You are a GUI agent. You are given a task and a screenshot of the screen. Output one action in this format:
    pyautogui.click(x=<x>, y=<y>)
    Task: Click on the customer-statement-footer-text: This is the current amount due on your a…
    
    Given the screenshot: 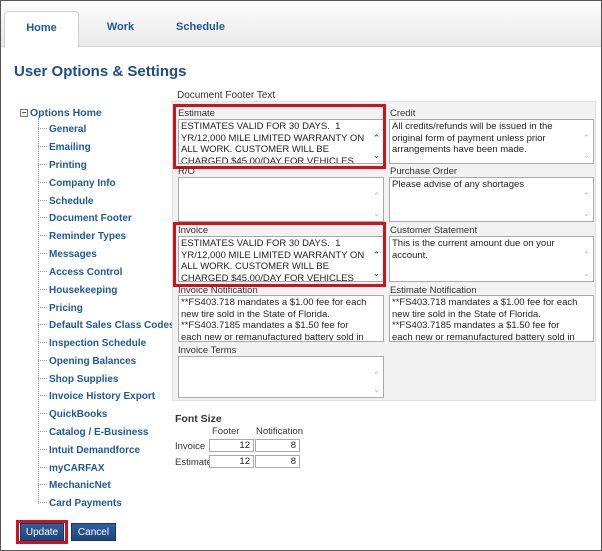 What is the action you would take?
    pyautogui.click(x=475, y=249)
    